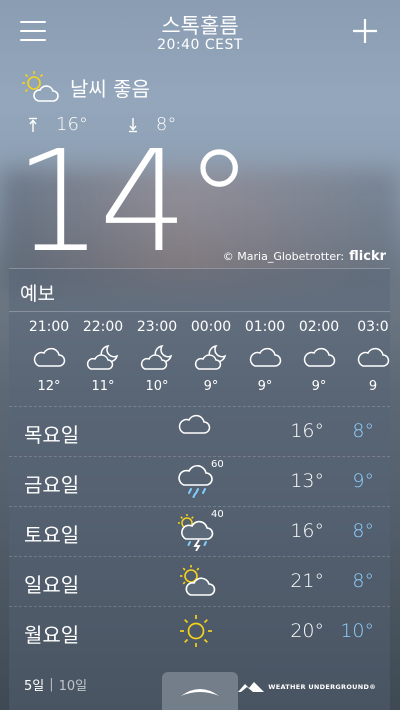  I want to click on day-name: 목요일, so click(52, 435).